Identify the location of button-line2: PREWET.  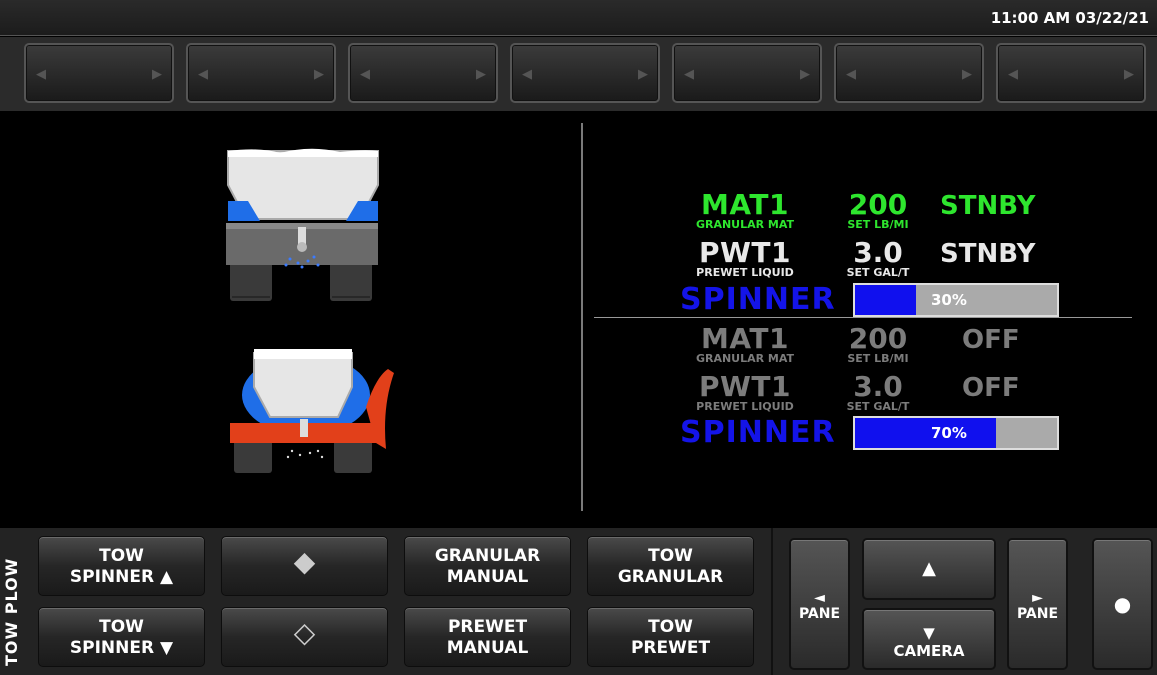
(670, 648).